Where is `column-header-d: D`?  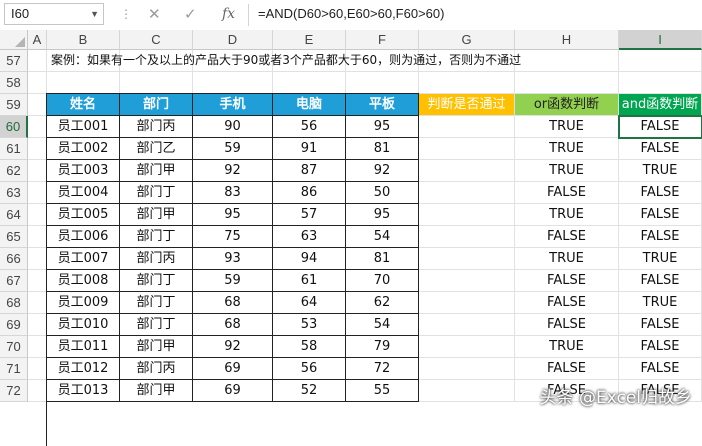 column-header-d: D is located at coordinates (233, 40).